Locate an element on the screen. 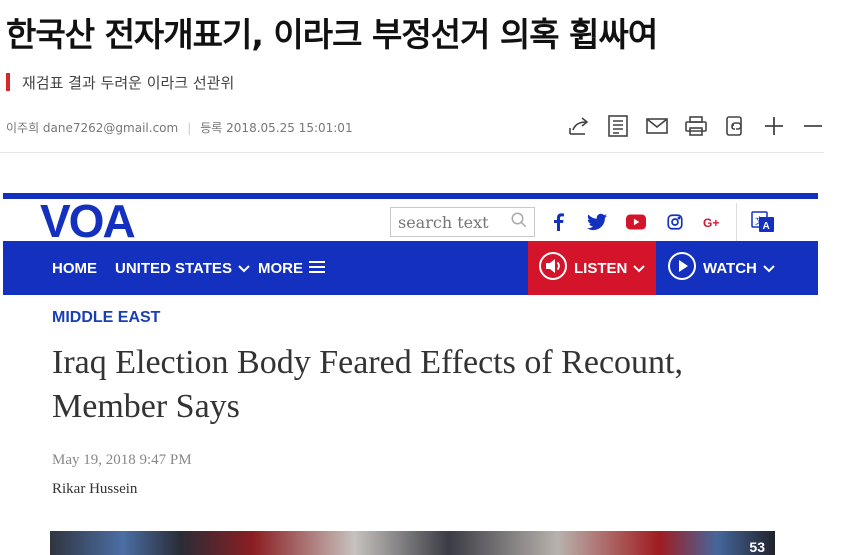 Image resolution: width=850 pixels, height=555 pixels. registered-date: 등록 2018.05.25 15:01:01 is located at coordinates (276, 128).